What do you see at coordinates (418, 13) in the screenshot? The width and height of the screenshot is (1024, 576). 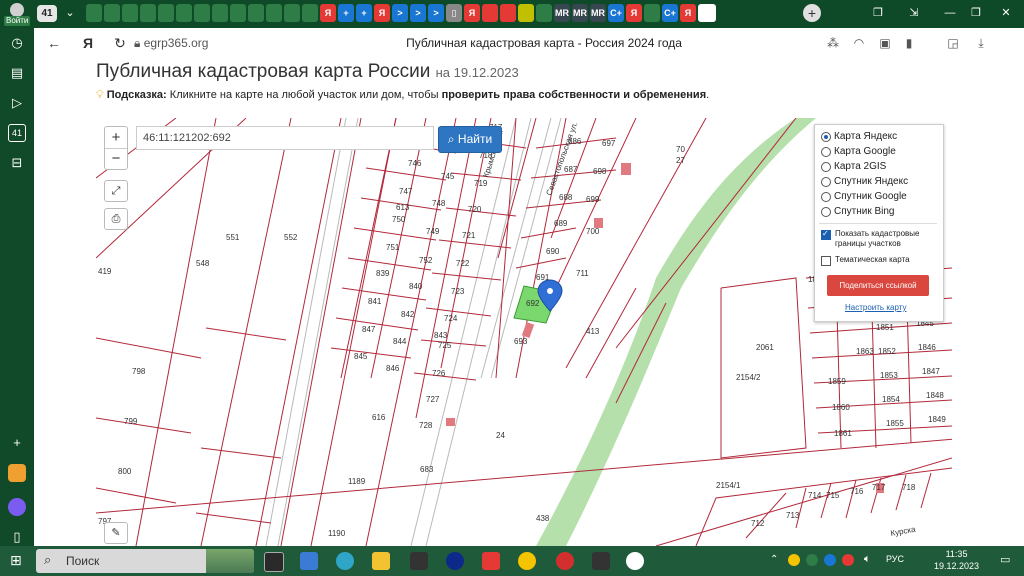 I see `browser-tab: >` at bounding box center [418, 13].